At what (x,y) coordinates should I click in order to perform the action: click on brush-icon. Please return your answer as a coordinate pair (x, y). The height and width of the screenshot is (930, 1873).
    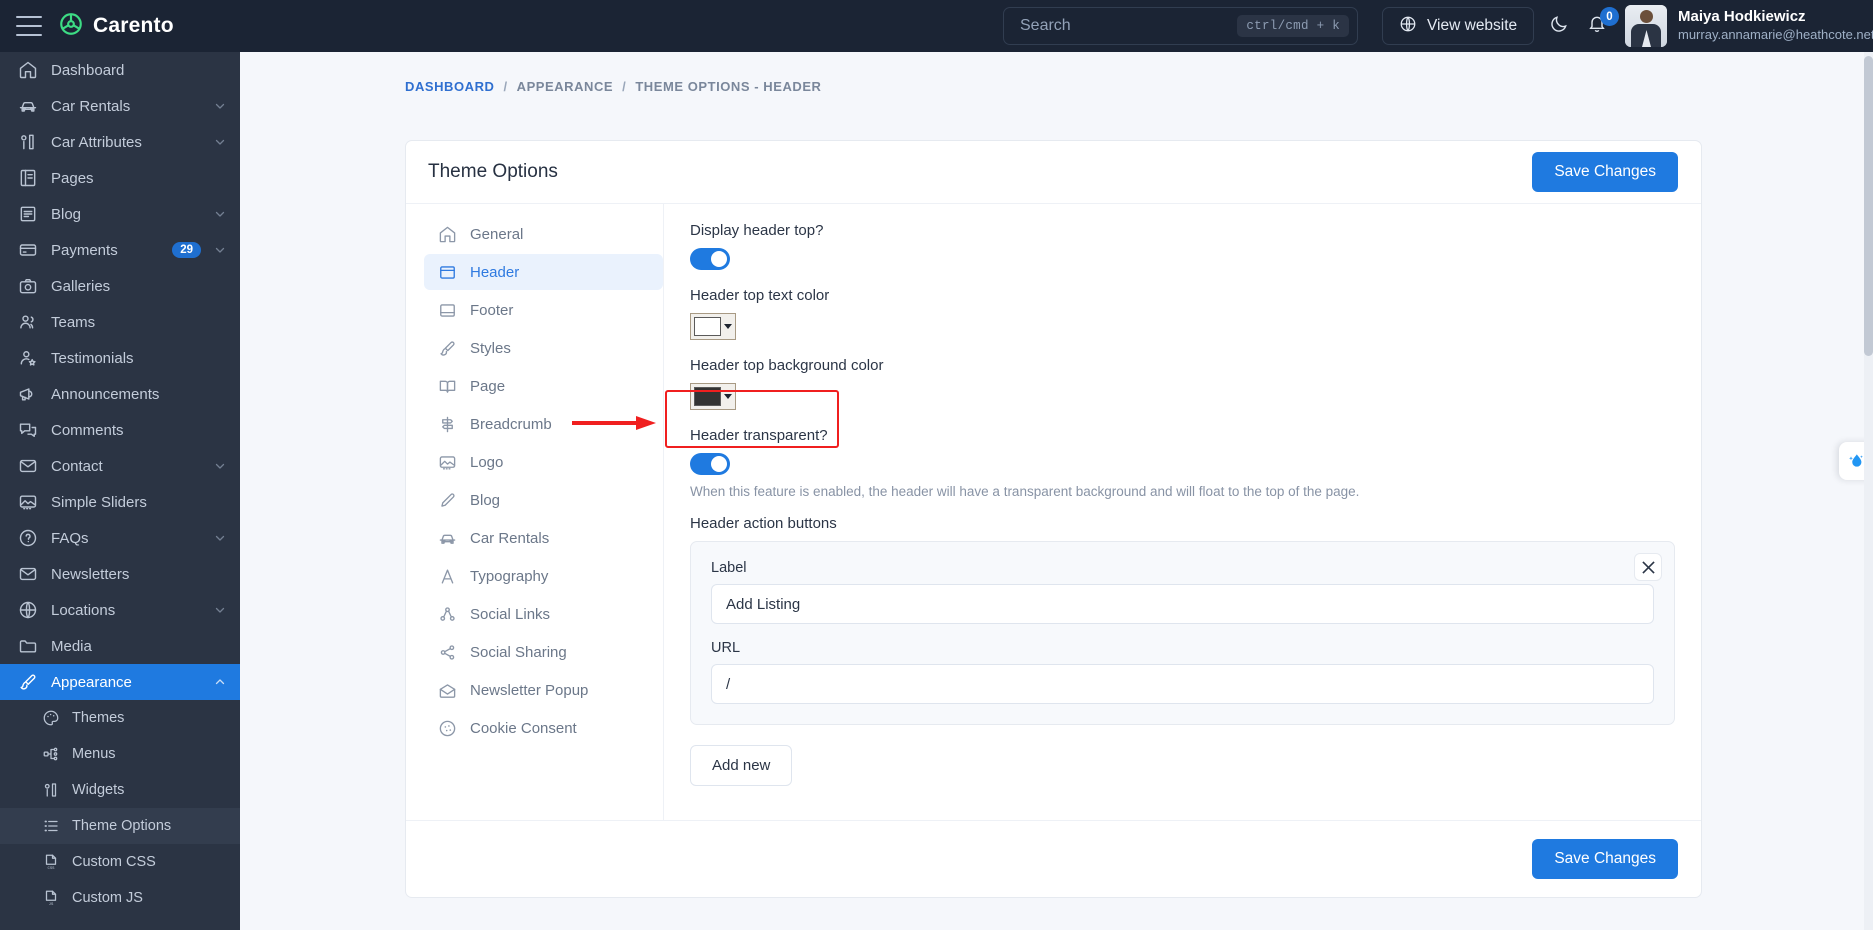
    Looking at the image, I should click on (28, 682).